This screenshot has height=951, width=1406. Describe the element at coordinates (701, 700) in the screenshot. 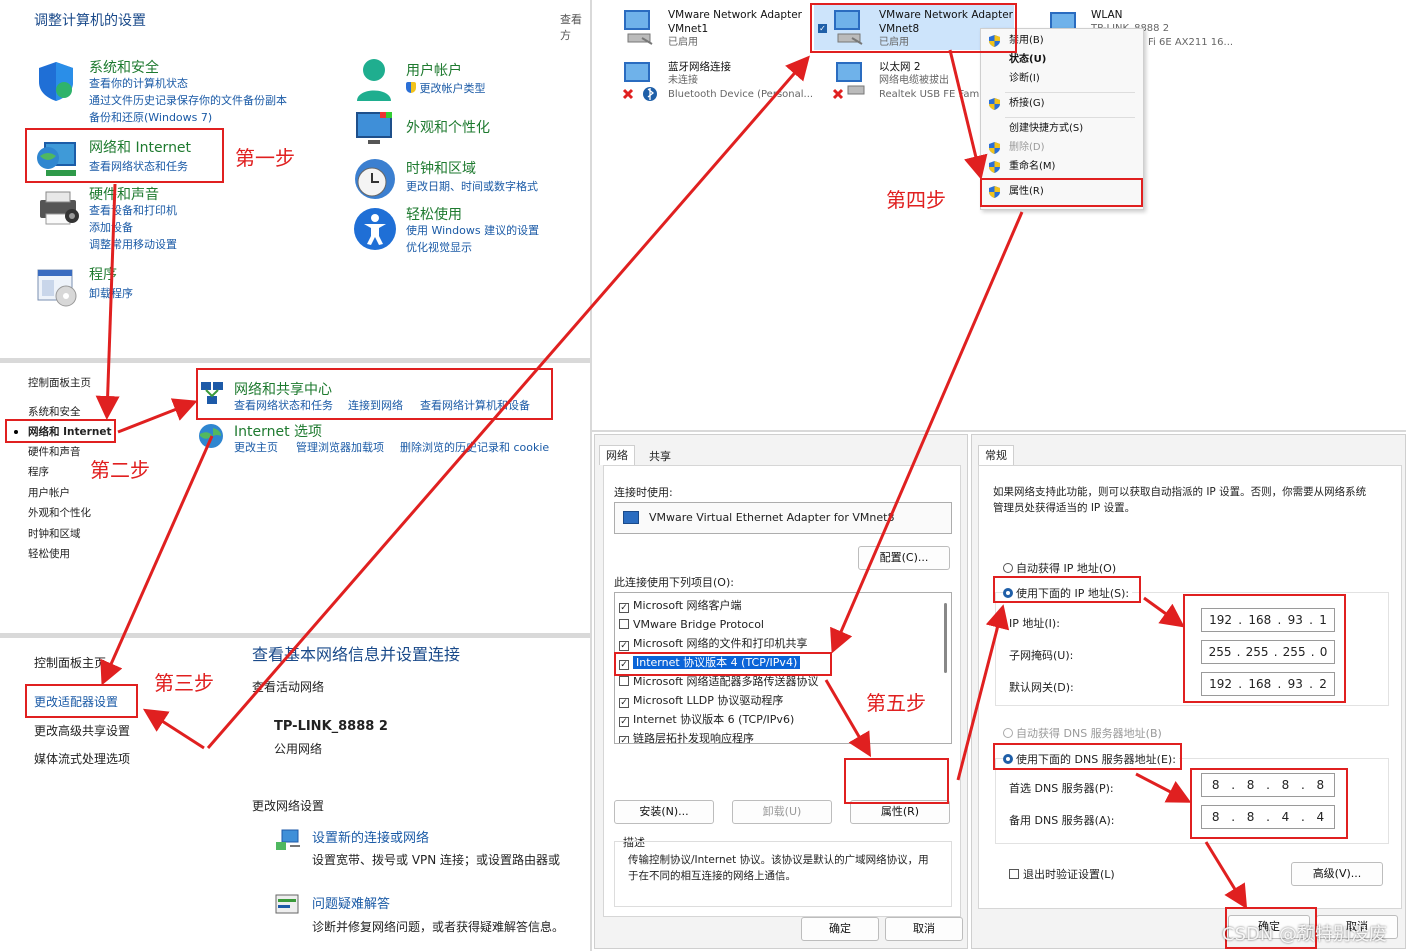

I see `list-item: ✓ Microsoft LLDP 协议驱动程序` at that location.